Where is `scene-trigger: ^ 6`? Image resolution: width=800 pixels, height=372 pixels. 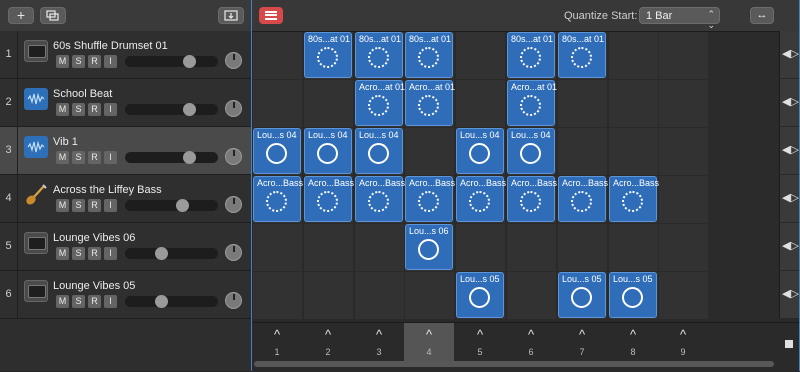 scene-trigger: ^ 6 is located at coordinates (531, 343).